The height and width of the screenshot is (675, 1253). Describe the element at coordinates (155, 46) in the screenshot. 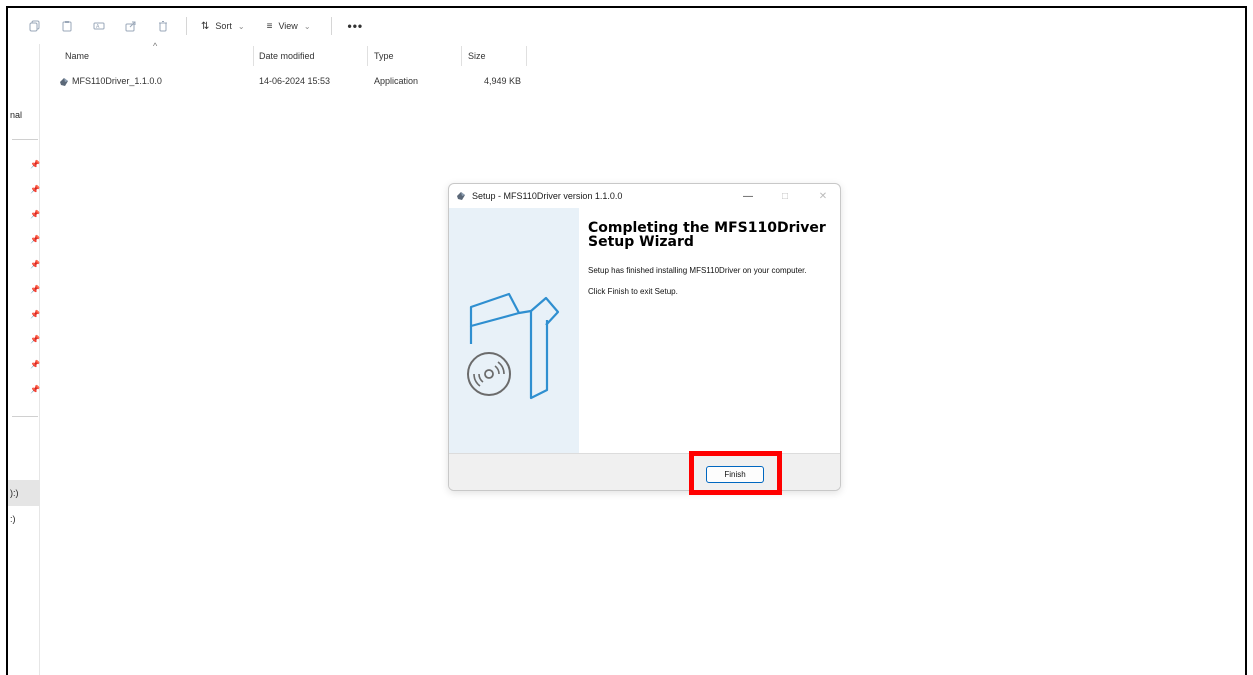

I see `sort-ascending-icon: ^` at that location.